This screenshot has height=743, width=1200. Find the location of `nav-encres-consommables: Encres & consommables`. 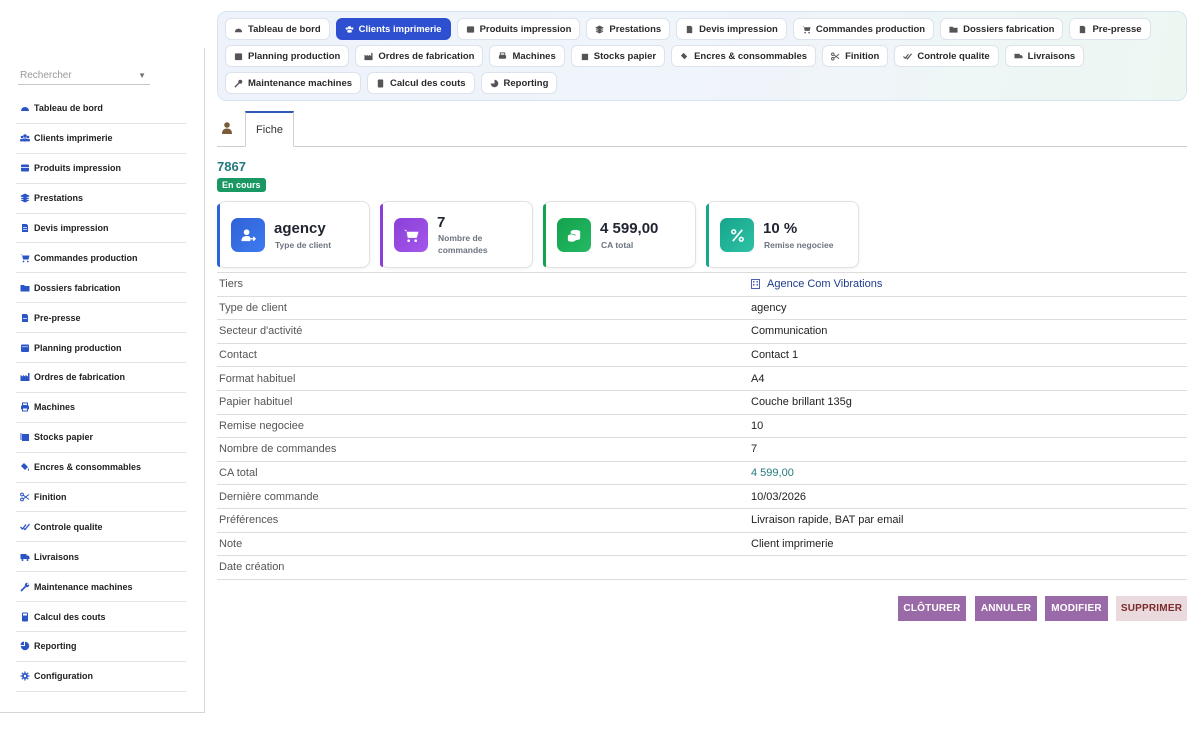

nav-encres-consommables: Encres & consommables is located at coordinates (744, 56).